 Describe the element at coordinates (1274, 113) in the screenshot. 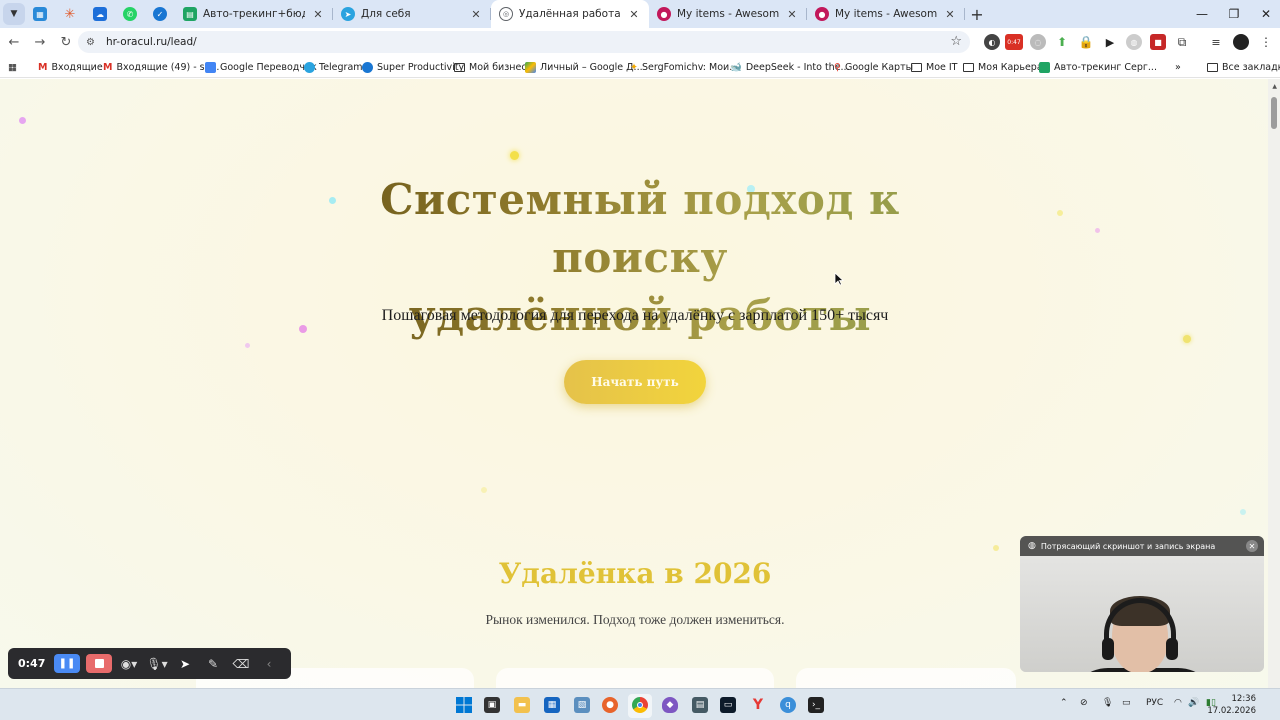

I see `scrollbar-thumb` at that location.